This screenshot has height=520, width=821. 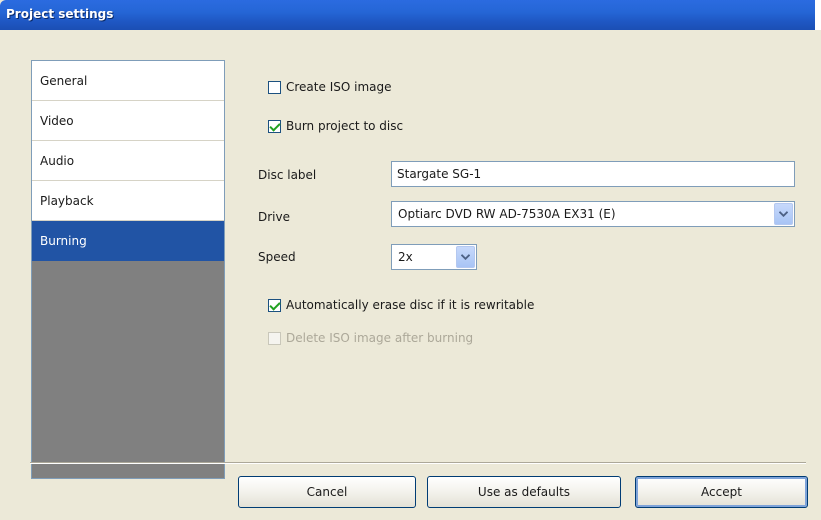 I want to click on disc-label-value: Stargate SG-1, so click(x=439, y=174).